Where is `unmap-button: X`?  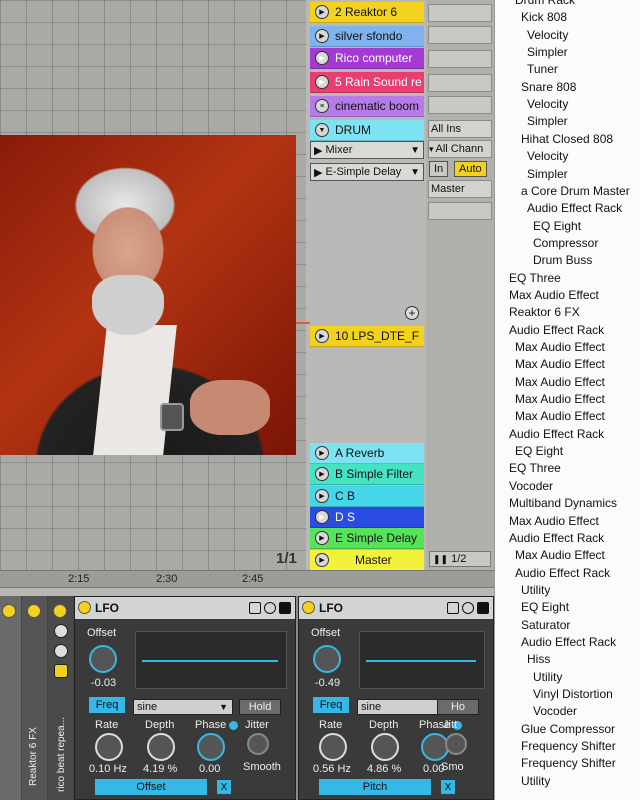 unmap-button: X is located at coordinates (224, 787).